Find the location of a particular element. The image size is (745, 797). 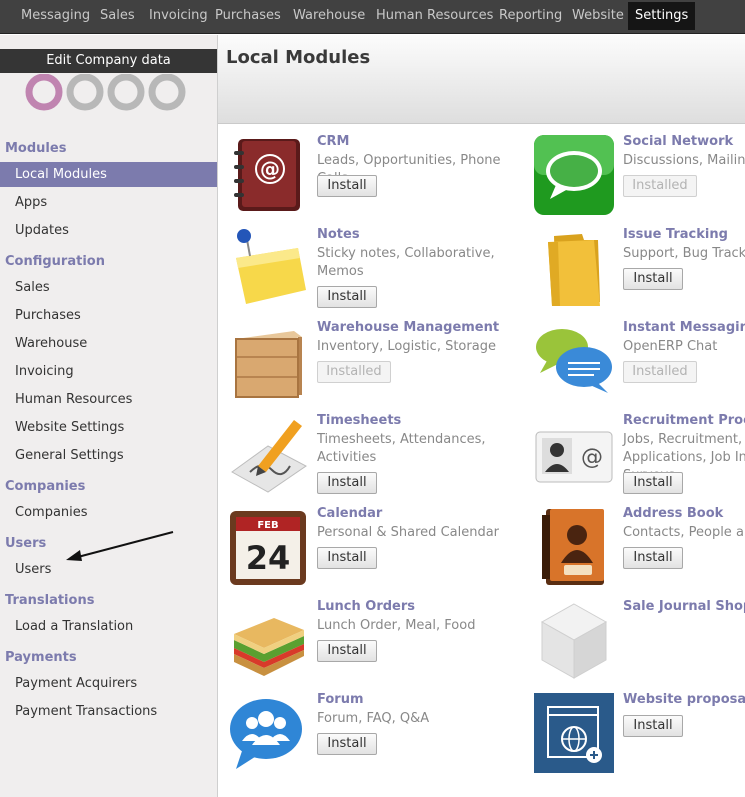

module-name: Issue Tracking is located at coordinates (675, 235).